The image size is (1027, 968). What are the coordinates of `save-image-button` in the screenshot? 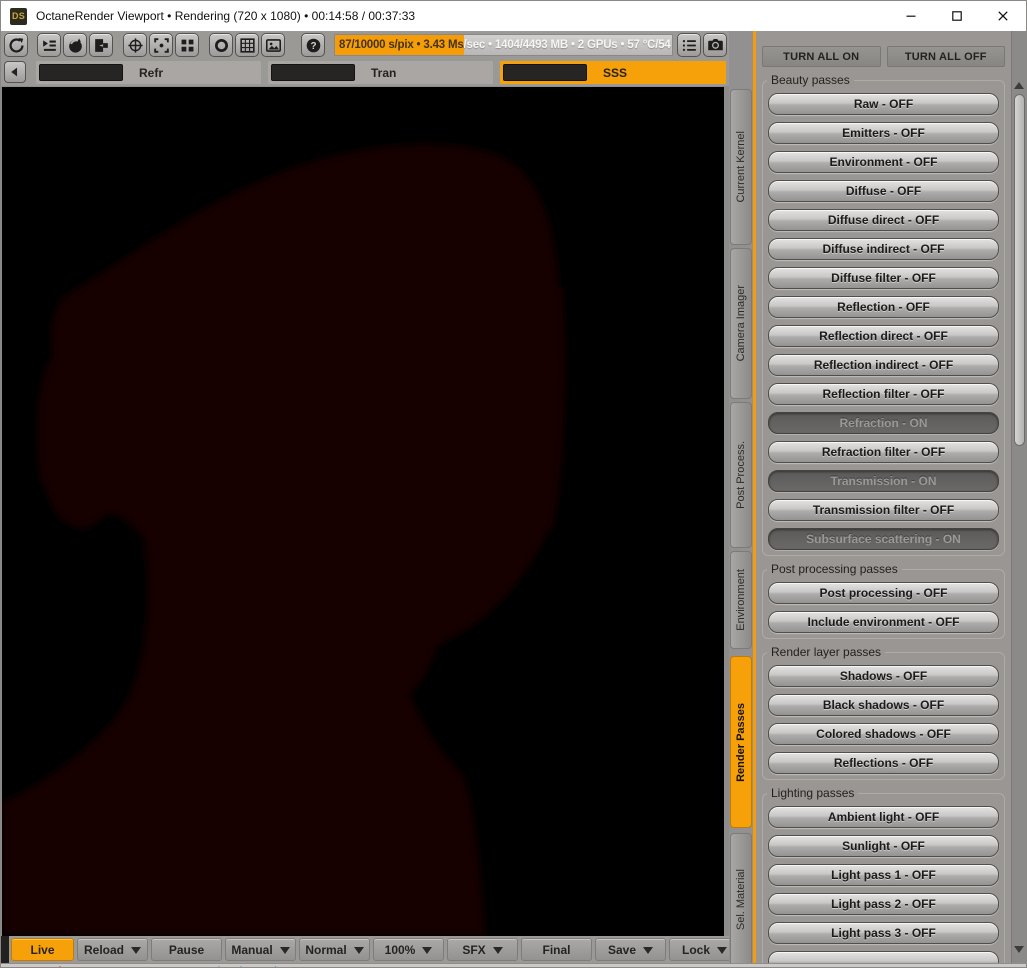 It's located at (273, 45).